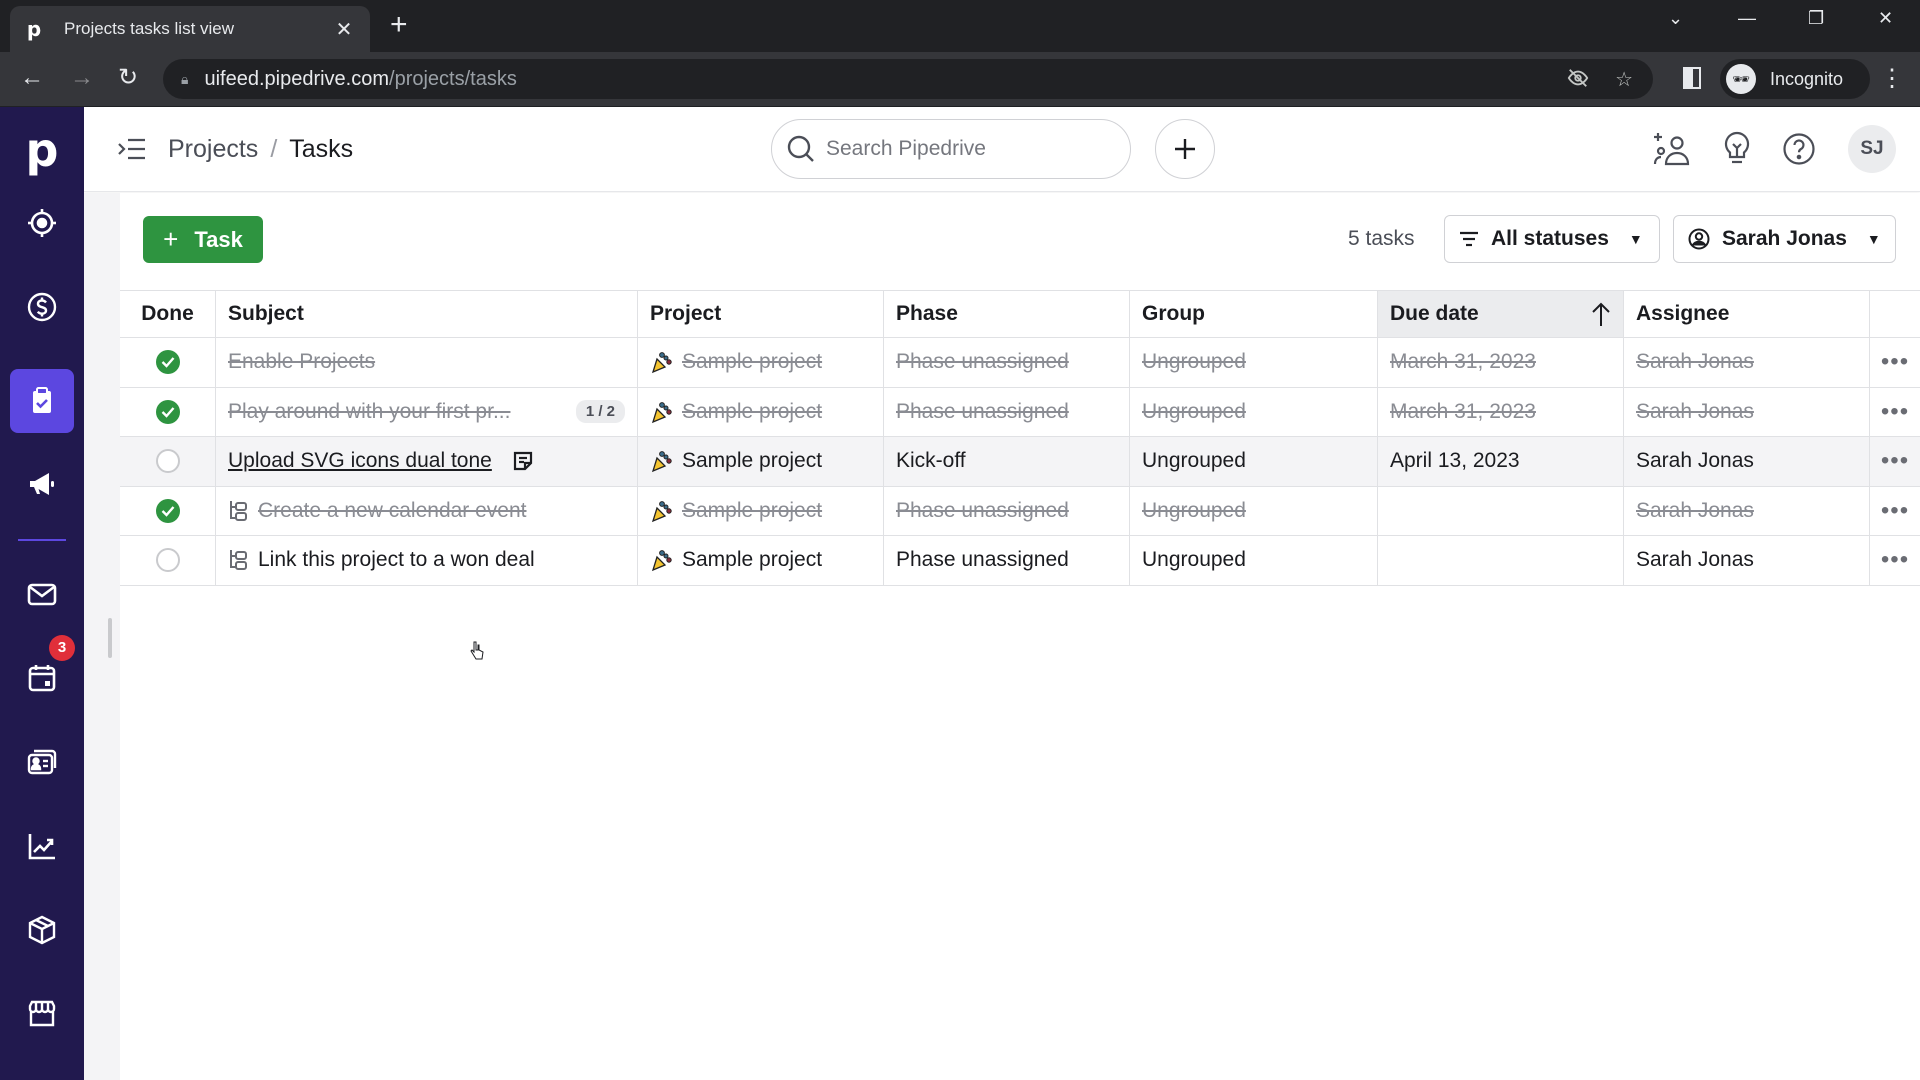  Describe the element at coordinates (523, 461) in the screenshot. I see `note-icon` at that location.